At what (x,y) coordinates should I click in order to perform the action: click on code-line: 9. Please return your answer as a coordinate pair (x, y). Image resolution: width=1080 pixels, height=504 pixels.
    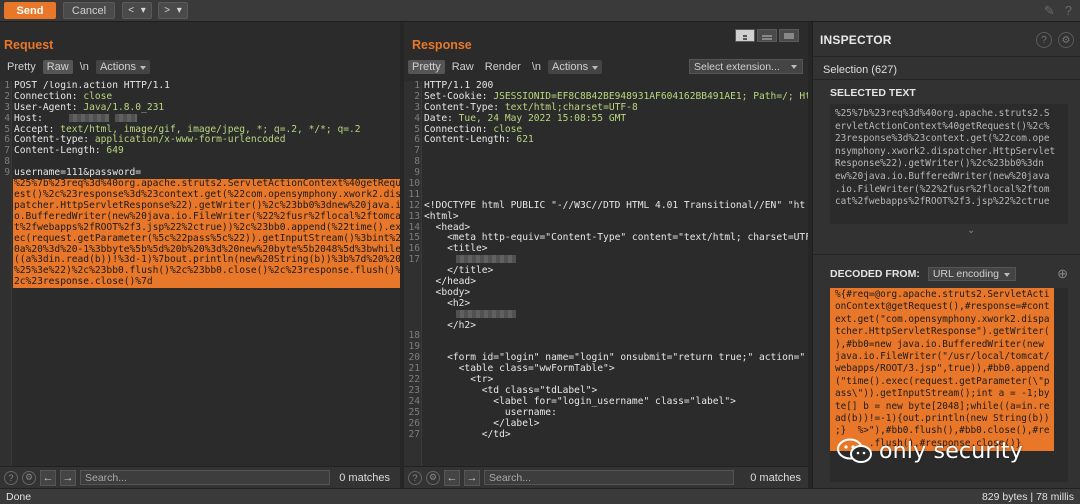
    Looking at the image, I should click on (607, 173).